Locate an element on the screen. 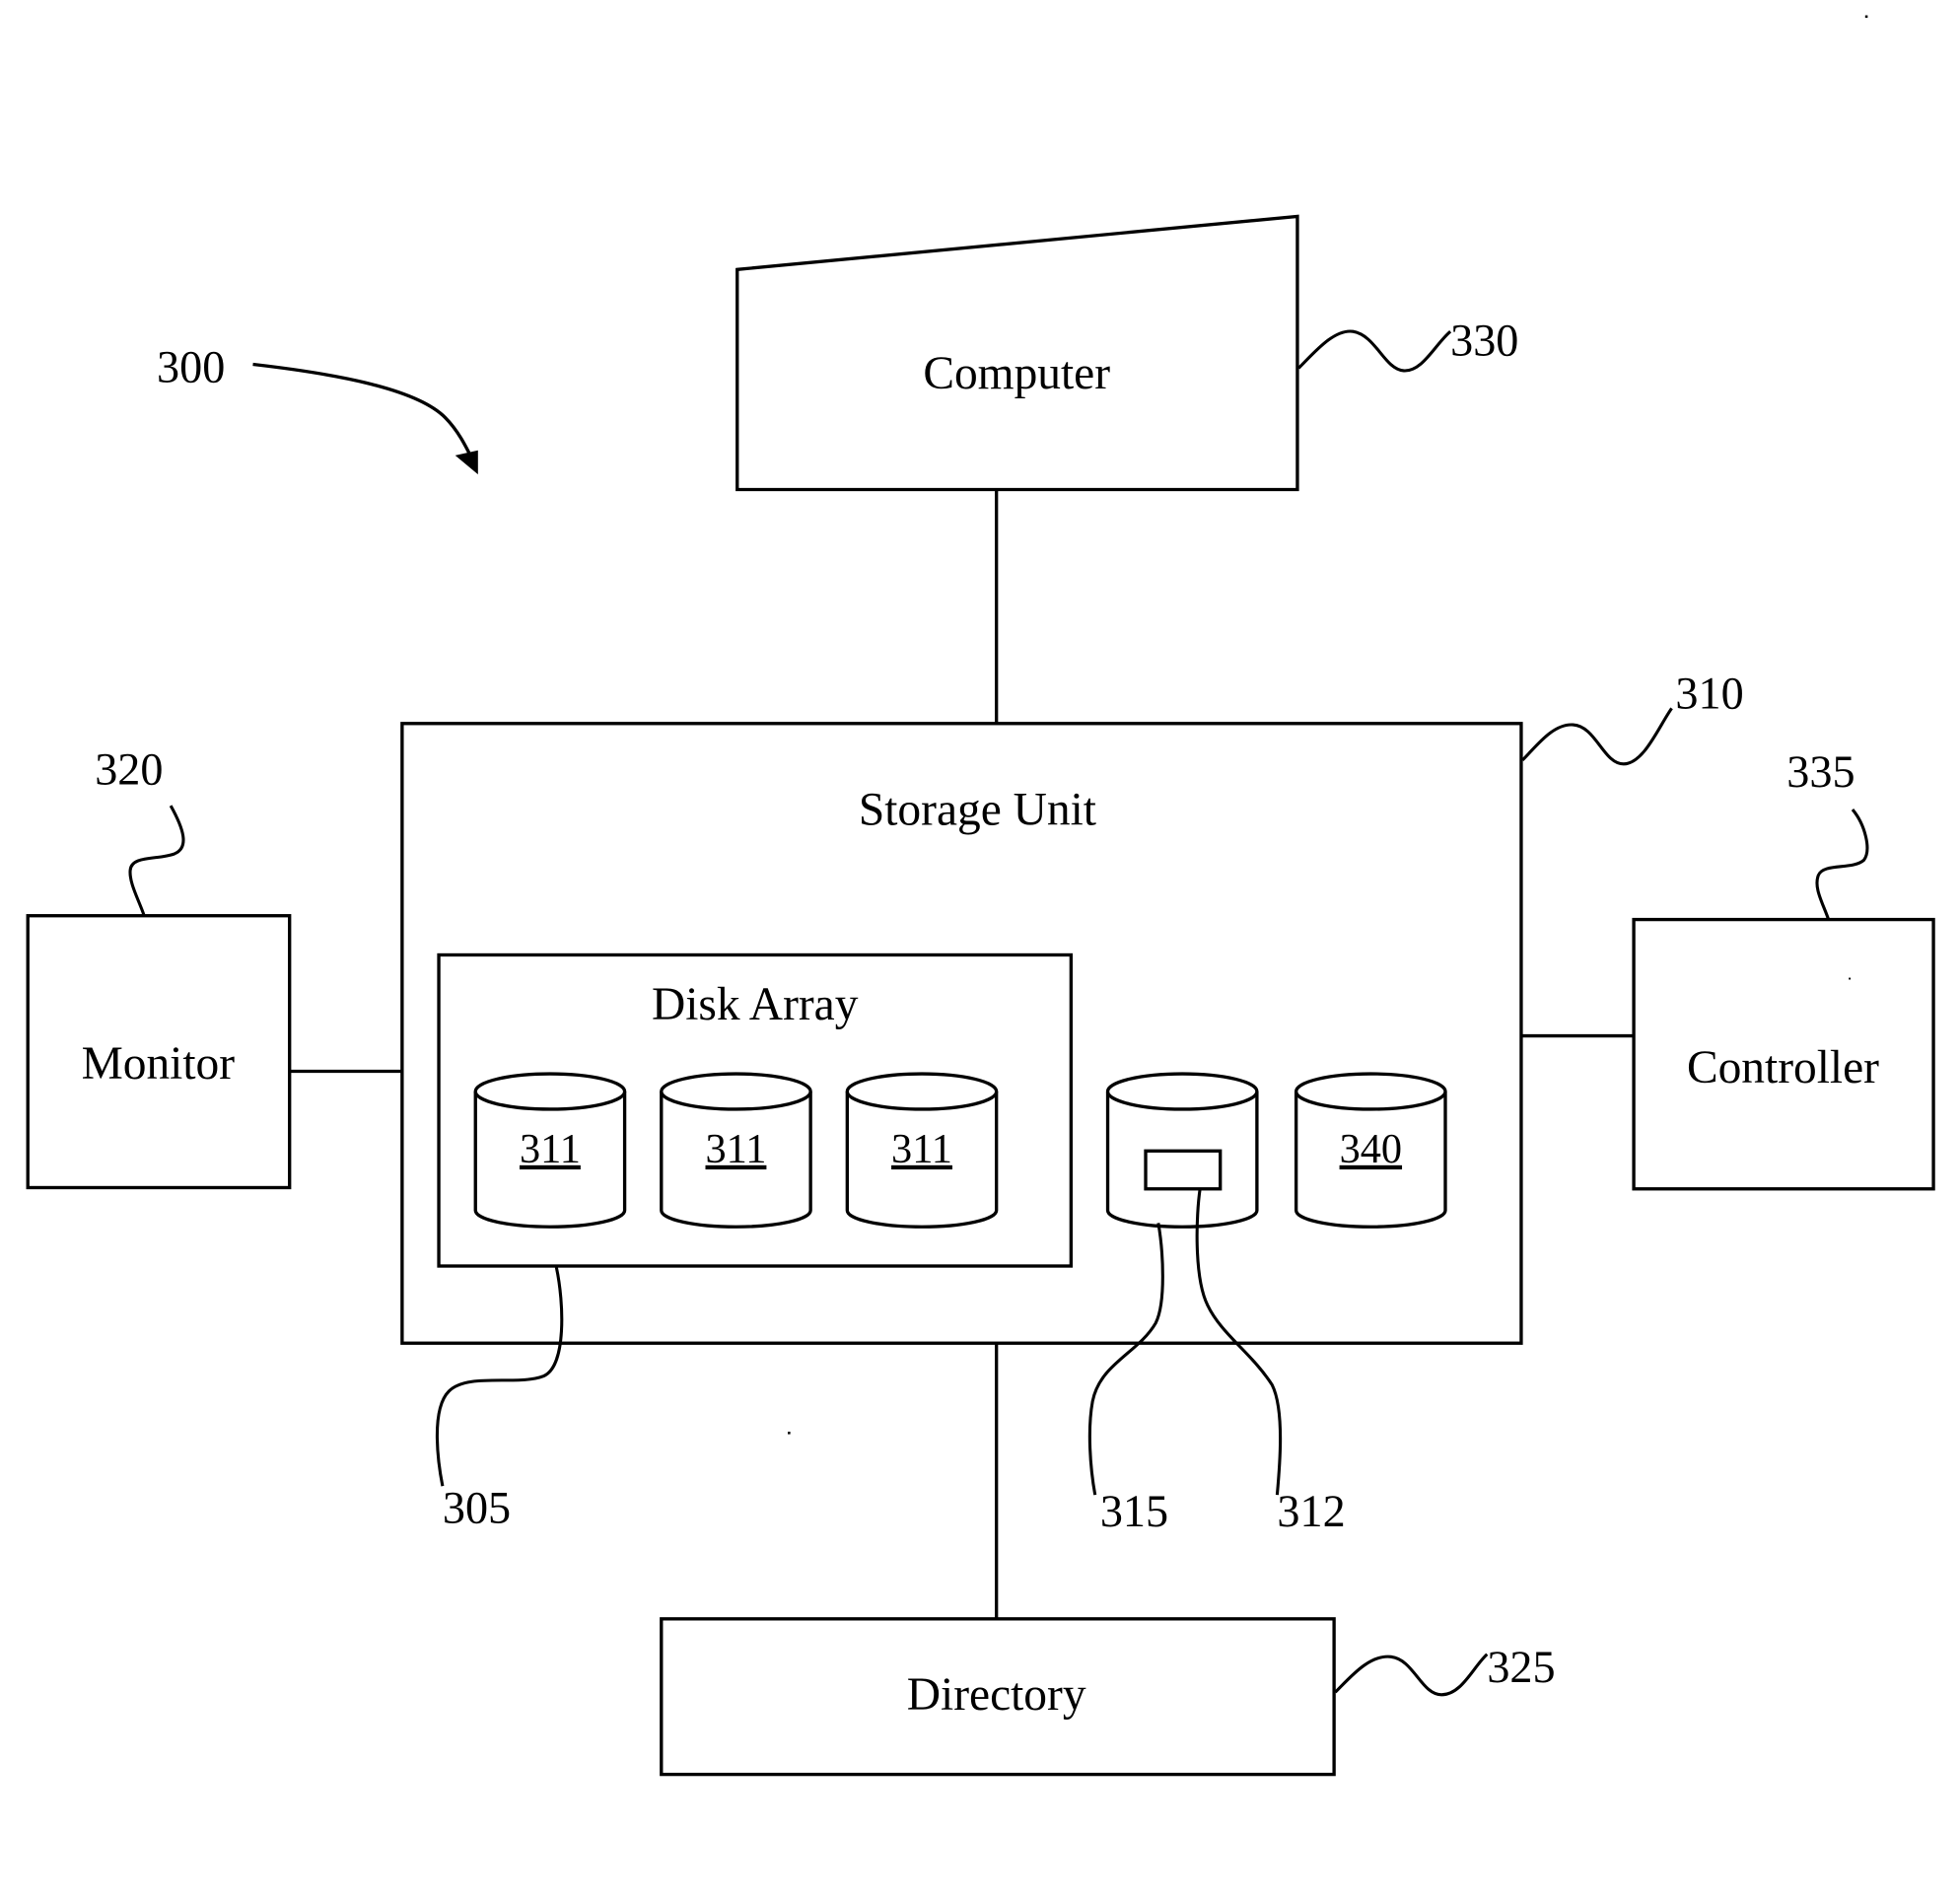 This screenshot has width=1960, height=1901. disk-array-label: Disk Array is located at coordinates (755, 1005).